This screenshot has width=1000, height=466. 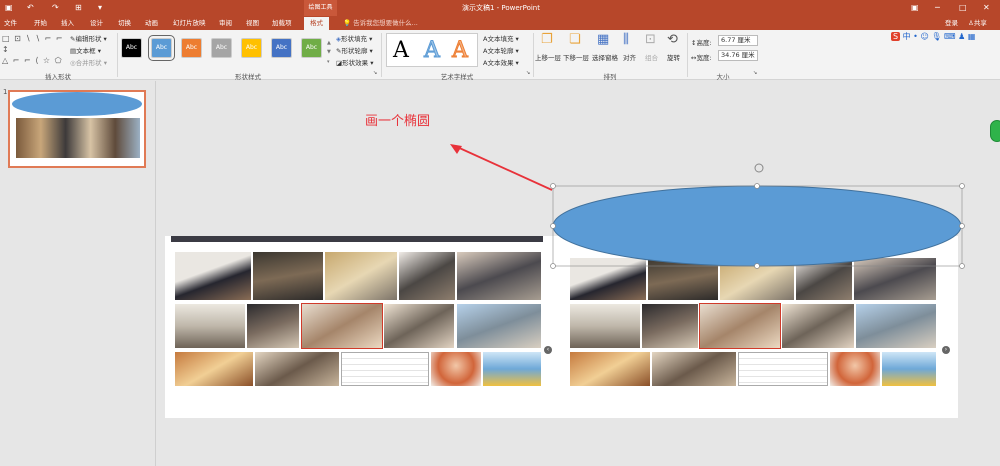 I want to click on floating-assistant-icon, so click(x=995, y=131).